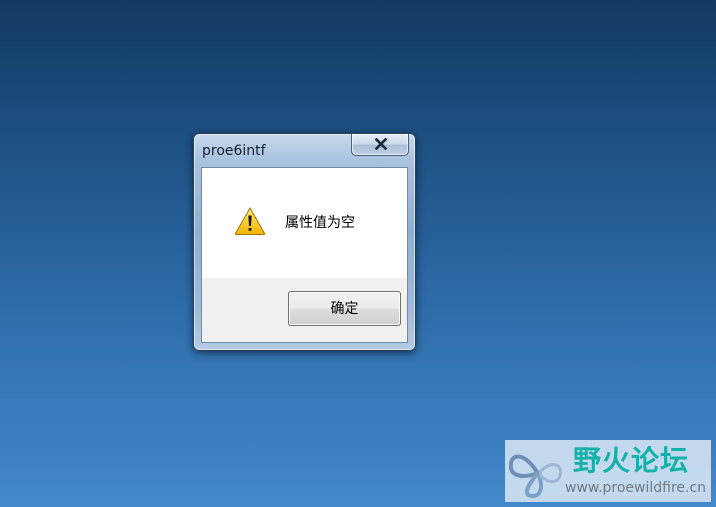  What do you see at coordinates (535, 476) in the screenshot?
I see `butterfly-logo-icon` at bounding box center [535, 476].